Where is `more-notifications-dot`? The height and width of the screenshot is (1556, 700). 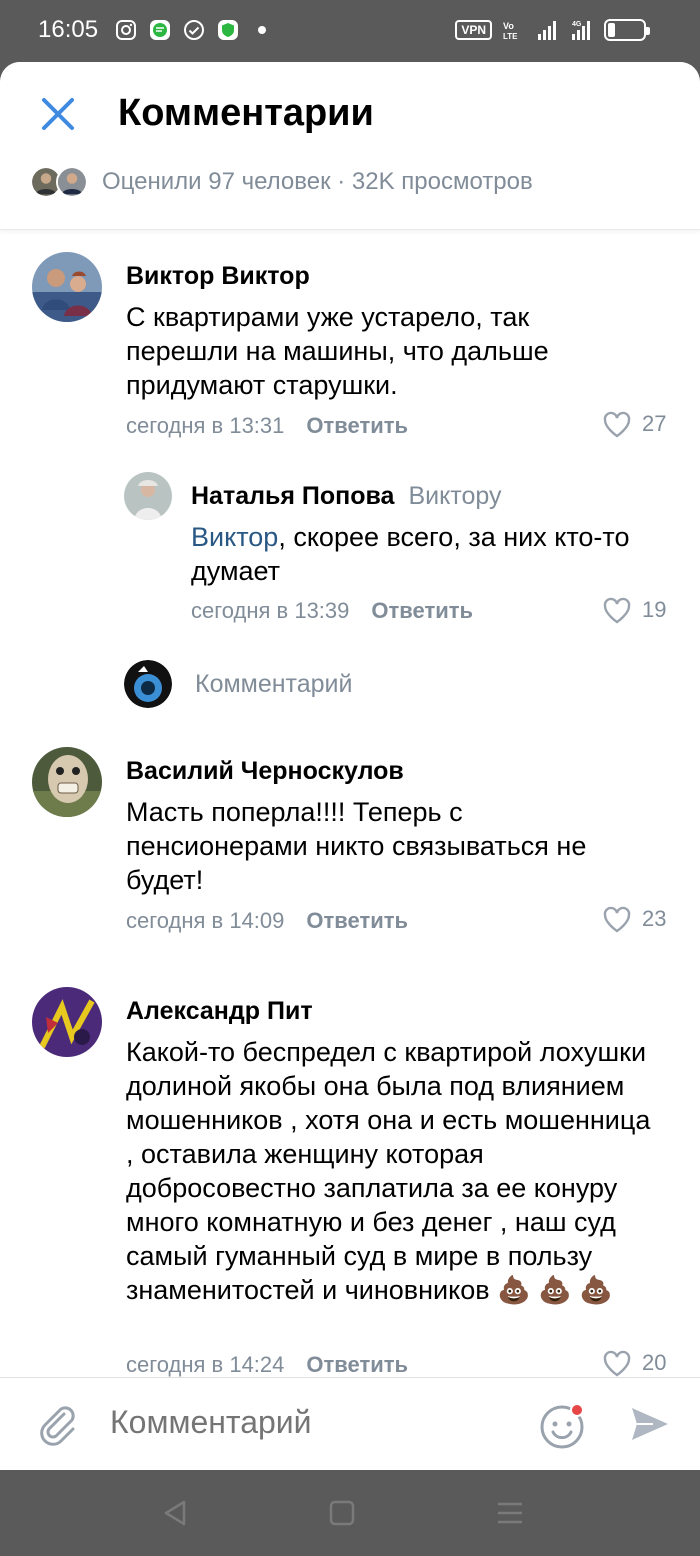 more-notifications-dot is located at coordinates (262, 30).